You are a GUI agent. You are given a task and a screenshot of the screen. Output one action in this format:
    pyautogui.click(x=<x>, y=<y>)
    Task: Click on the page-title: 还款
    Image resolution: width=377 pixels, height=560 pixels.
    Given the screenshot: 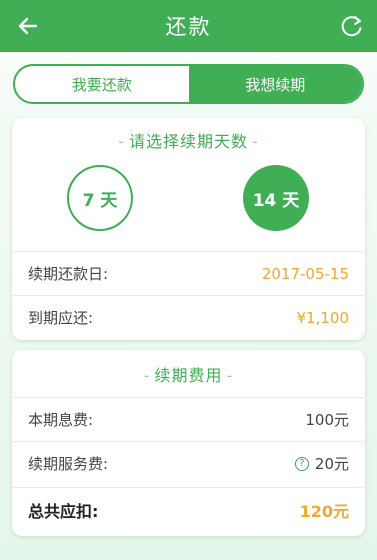 What is the action you would take?
    pyautogui.click(x=188, y=27)
    